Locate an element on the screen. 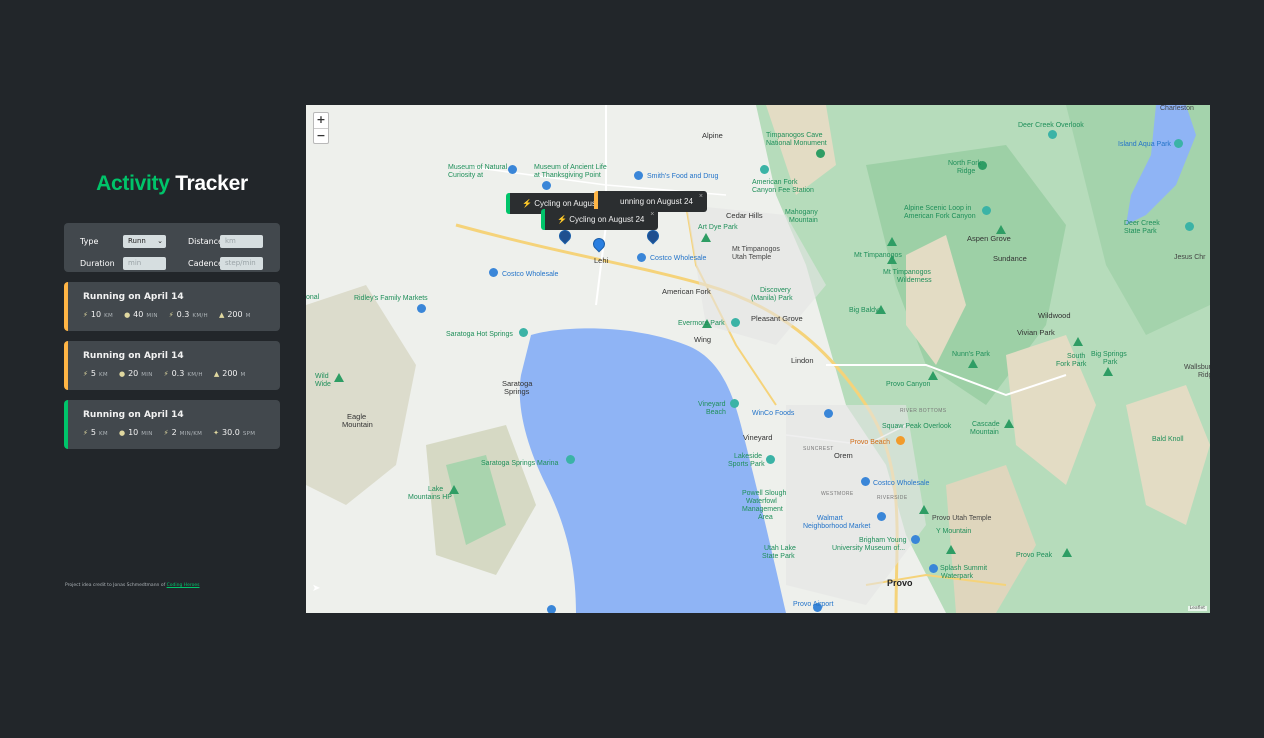 This screenshot has width=1264, height=738. map-label: WESTMORE is located at coordinates (837, 494).